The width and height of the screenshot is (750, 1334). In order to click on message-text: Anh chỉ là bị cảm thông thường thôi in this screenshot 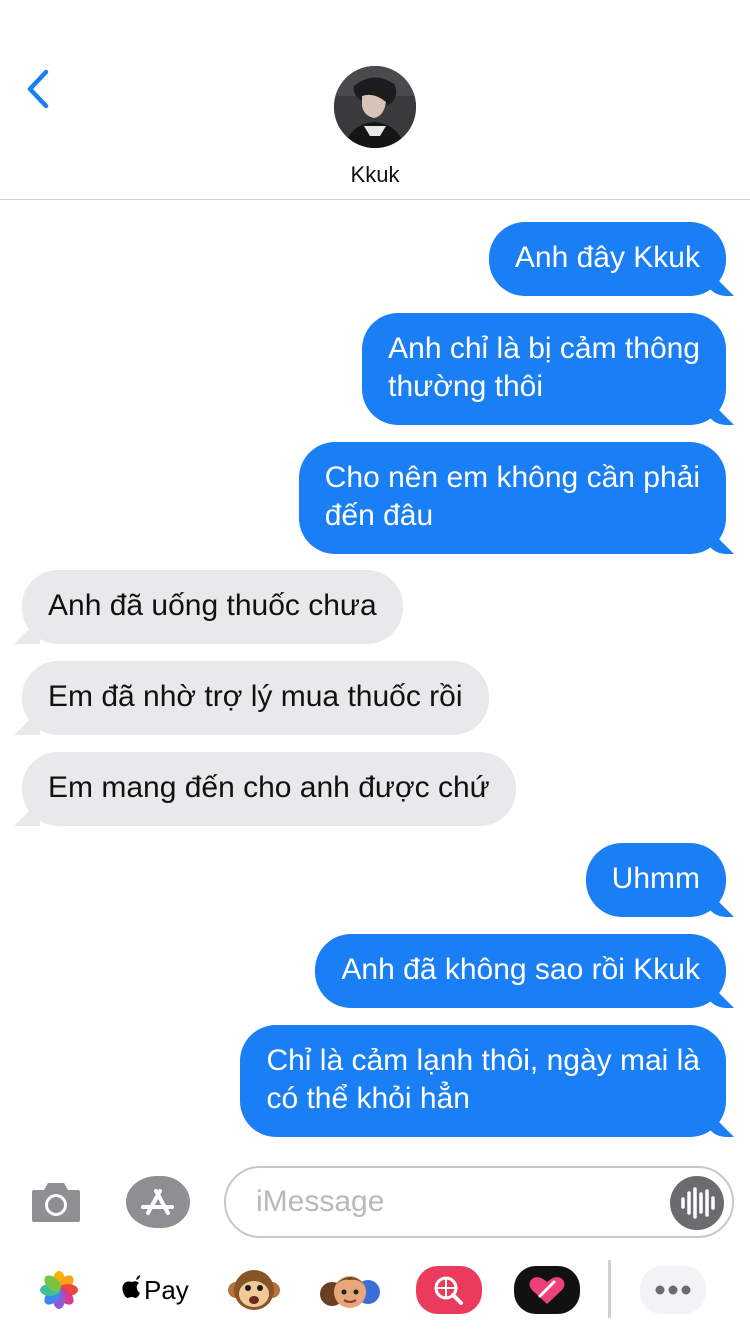, I will do `click(544, 367)`.